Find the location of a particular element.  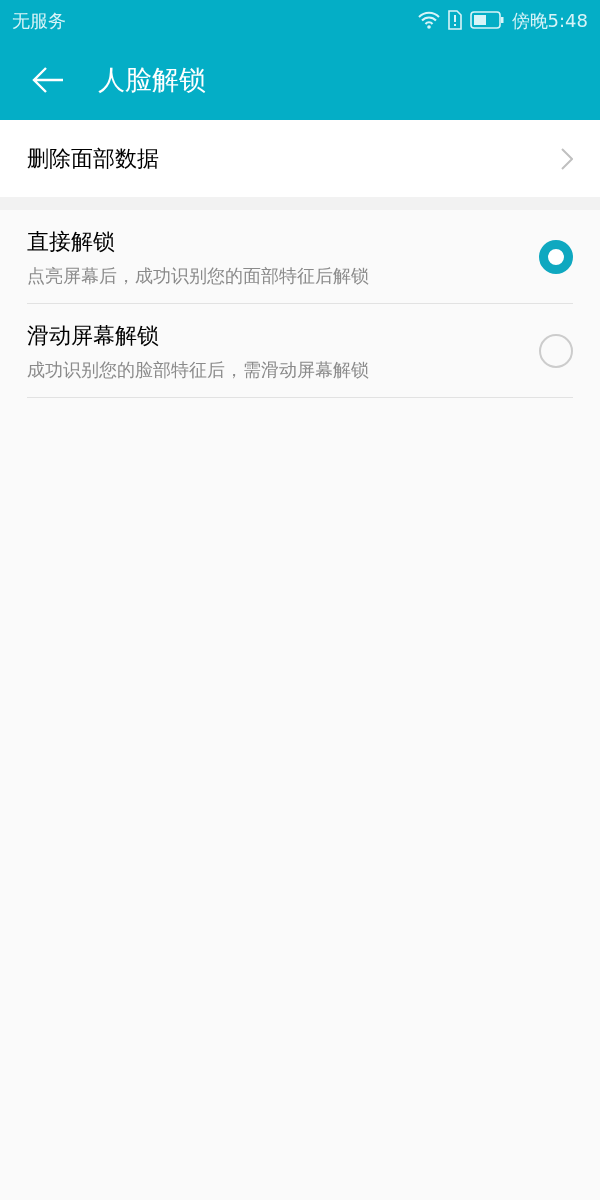

option-title: 直接解锁 is located at coordinates (71, 241).